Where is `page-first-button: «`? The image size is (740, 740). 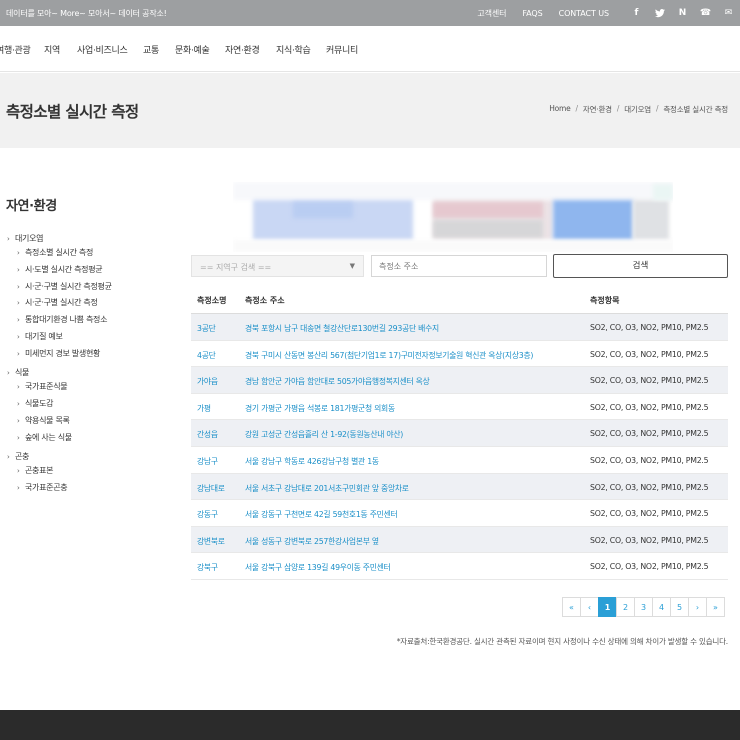 page-first-button: « is located at coordinates (571, 607).